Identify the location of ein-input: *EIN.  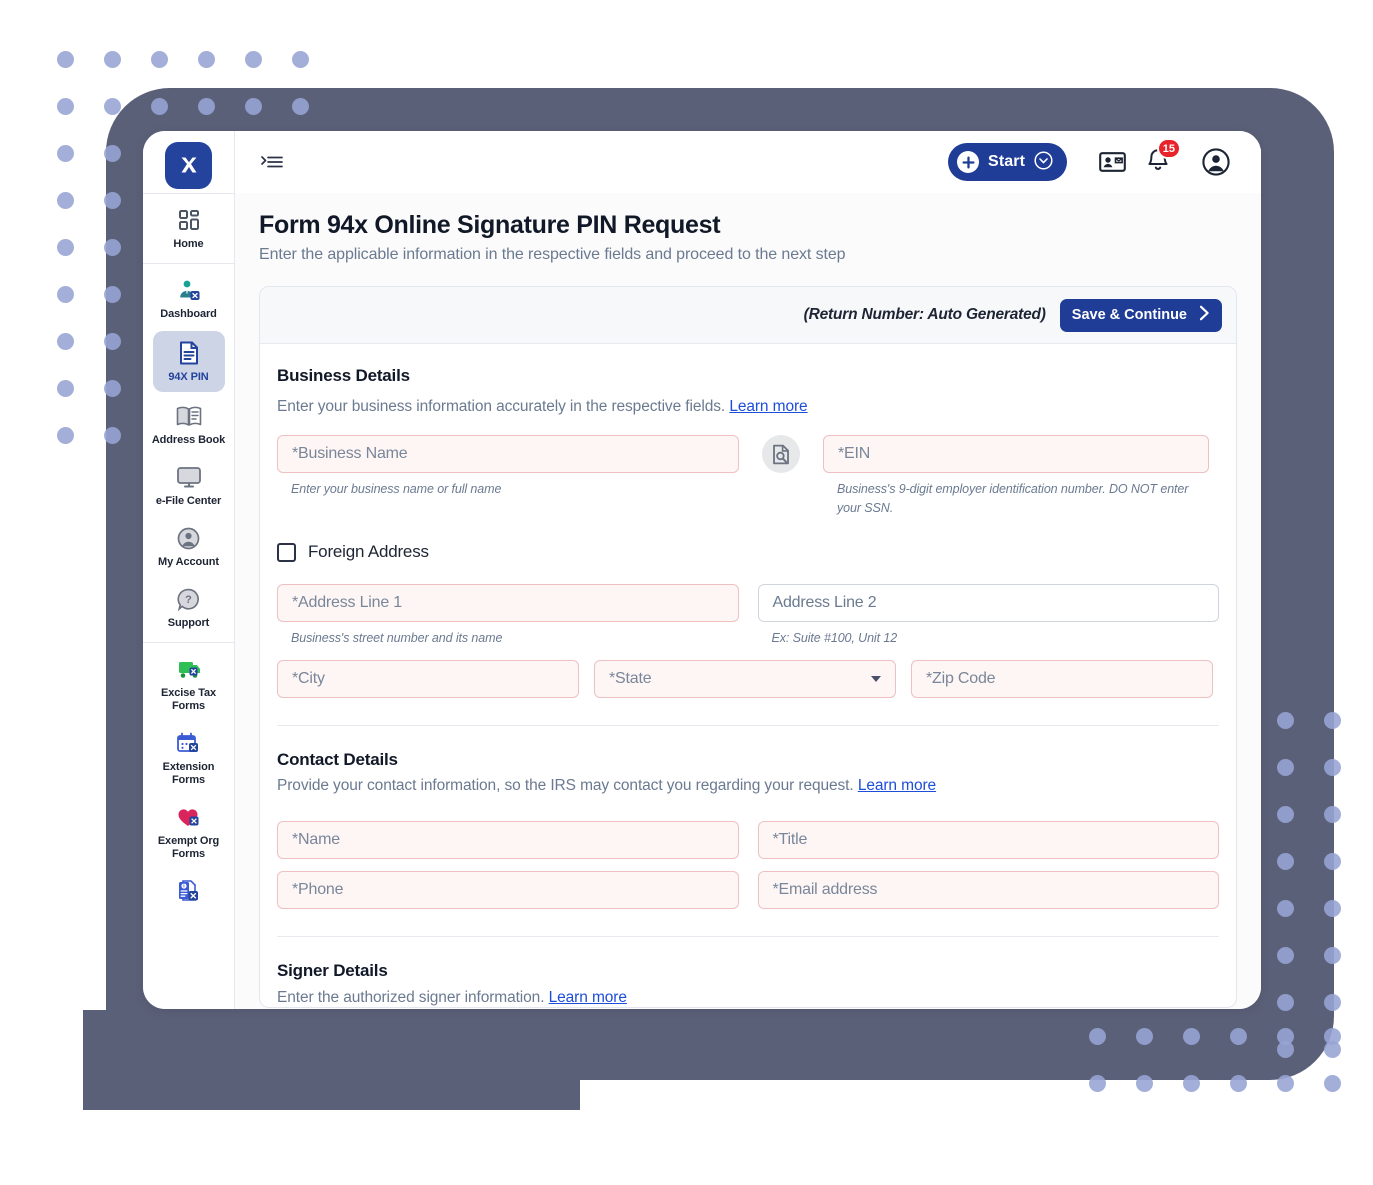
(1016, 454).